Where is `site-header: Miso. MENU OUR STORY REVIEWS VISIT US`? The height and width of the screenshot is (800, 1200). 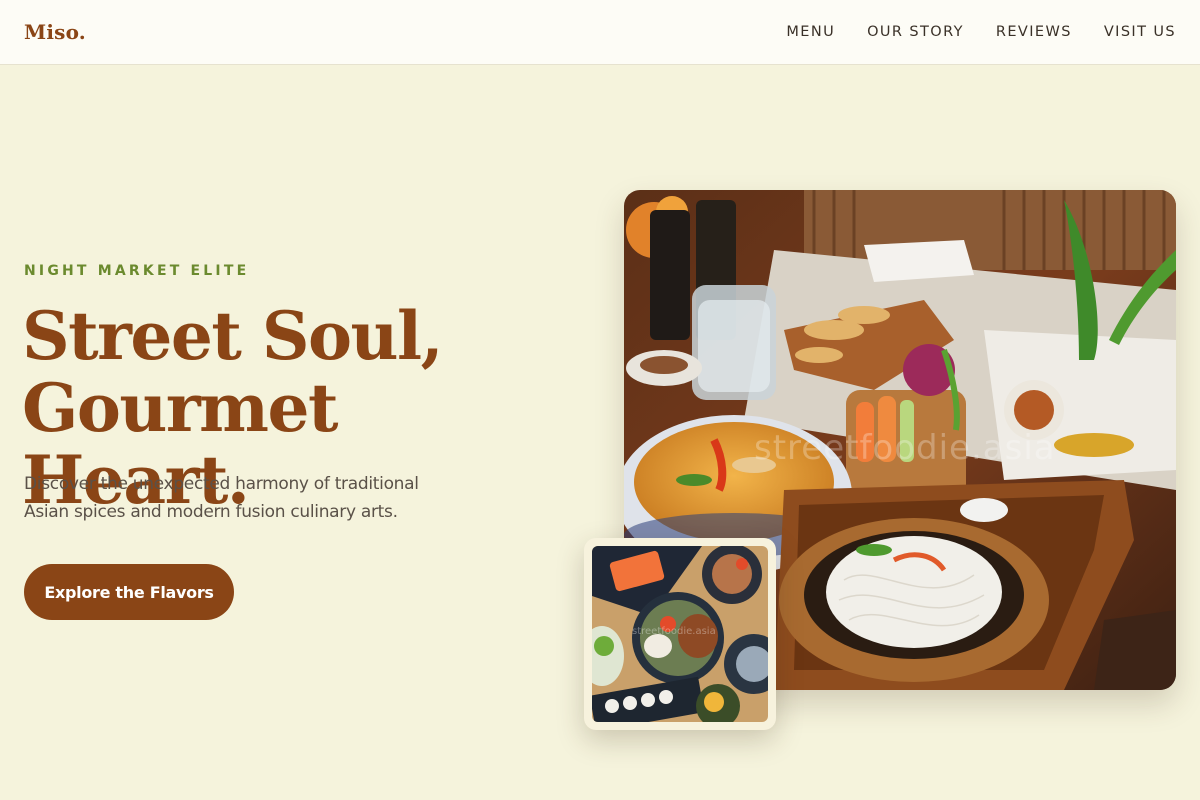 site-header: Miso. MENU OUR STORY REVIEWS VISIT US is located at coordinates (600, 32).